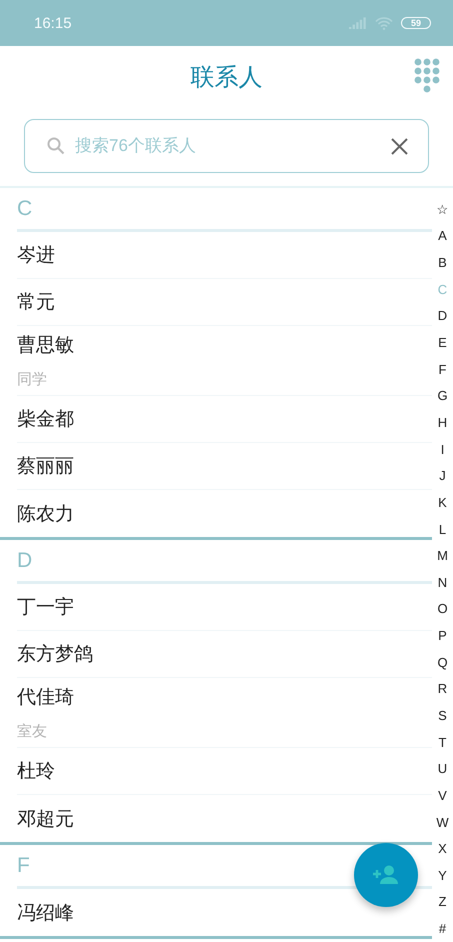 Image resolution: width=453 pixels, height=942 pixels. I want to click on status-time: 16:15, so click(53, 23).